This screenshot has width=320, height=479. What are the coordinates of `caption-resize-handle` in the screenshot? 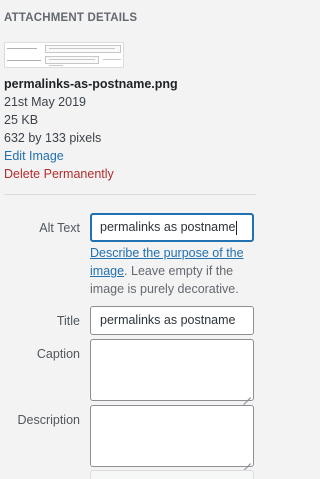 It's located at (247, 394).